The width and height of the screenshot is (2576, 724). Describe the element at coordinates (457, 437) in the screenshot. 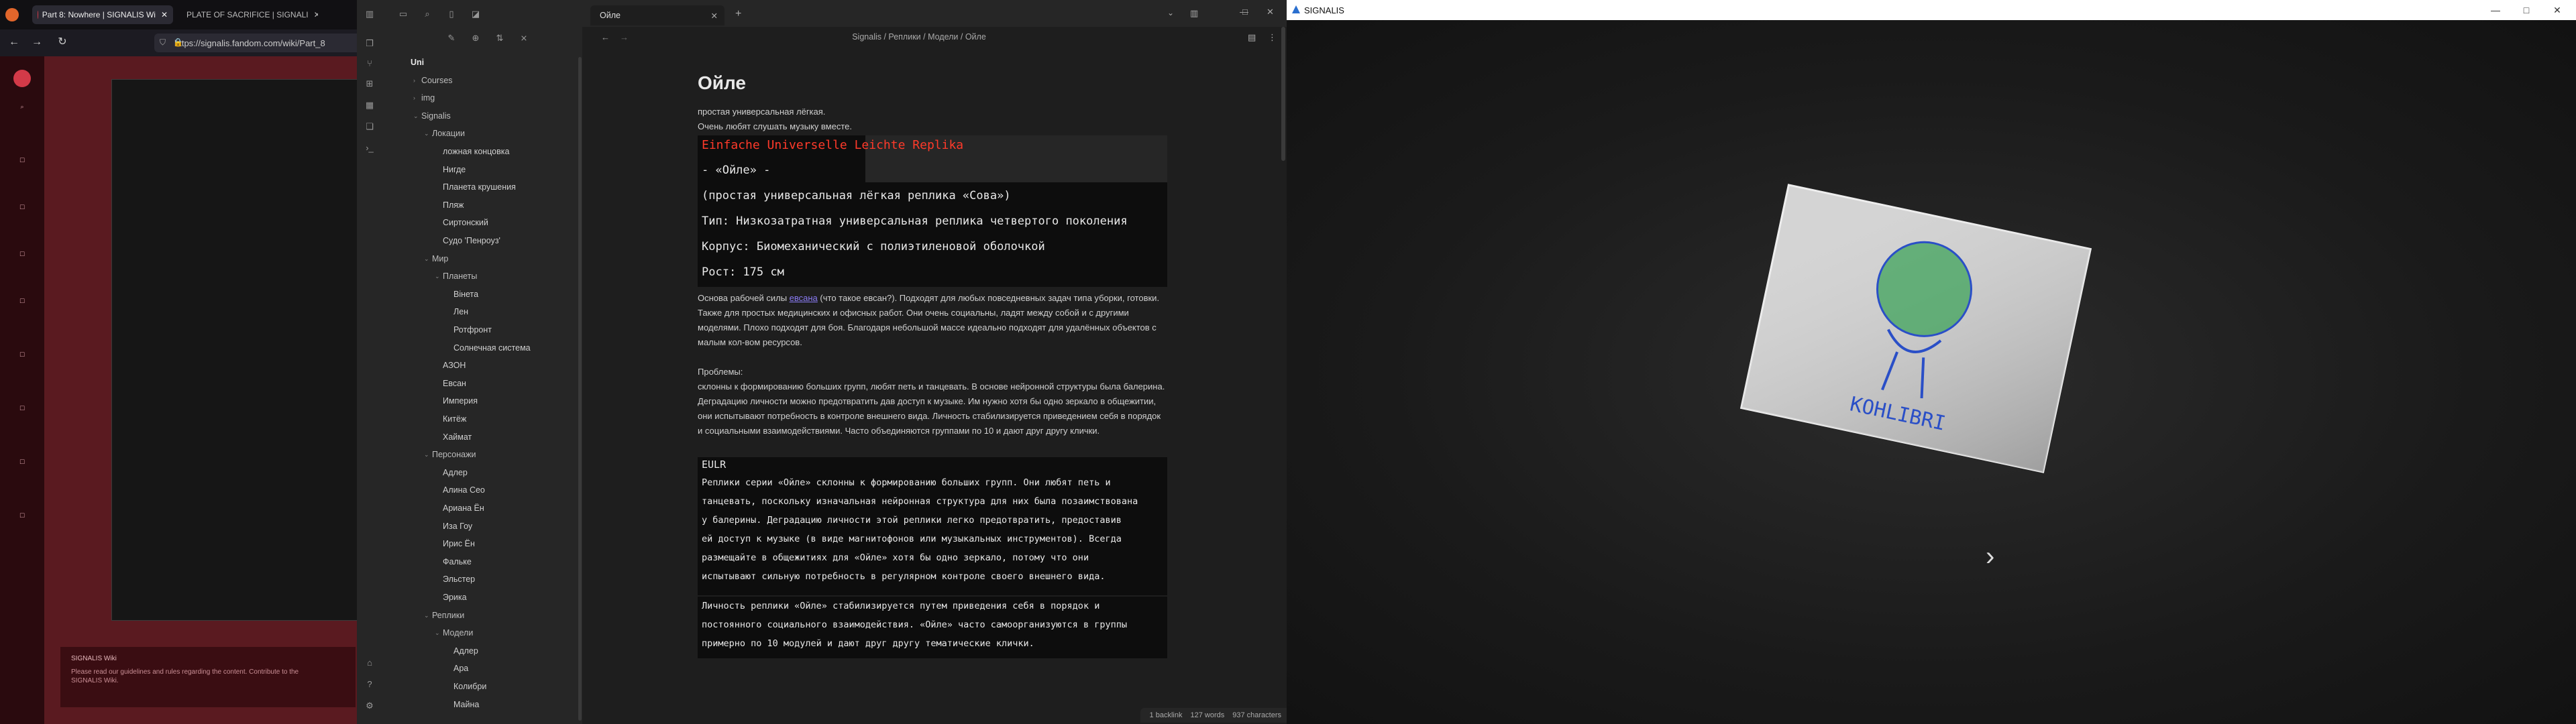

I see `tree-file-item: Хаймат` at that location.